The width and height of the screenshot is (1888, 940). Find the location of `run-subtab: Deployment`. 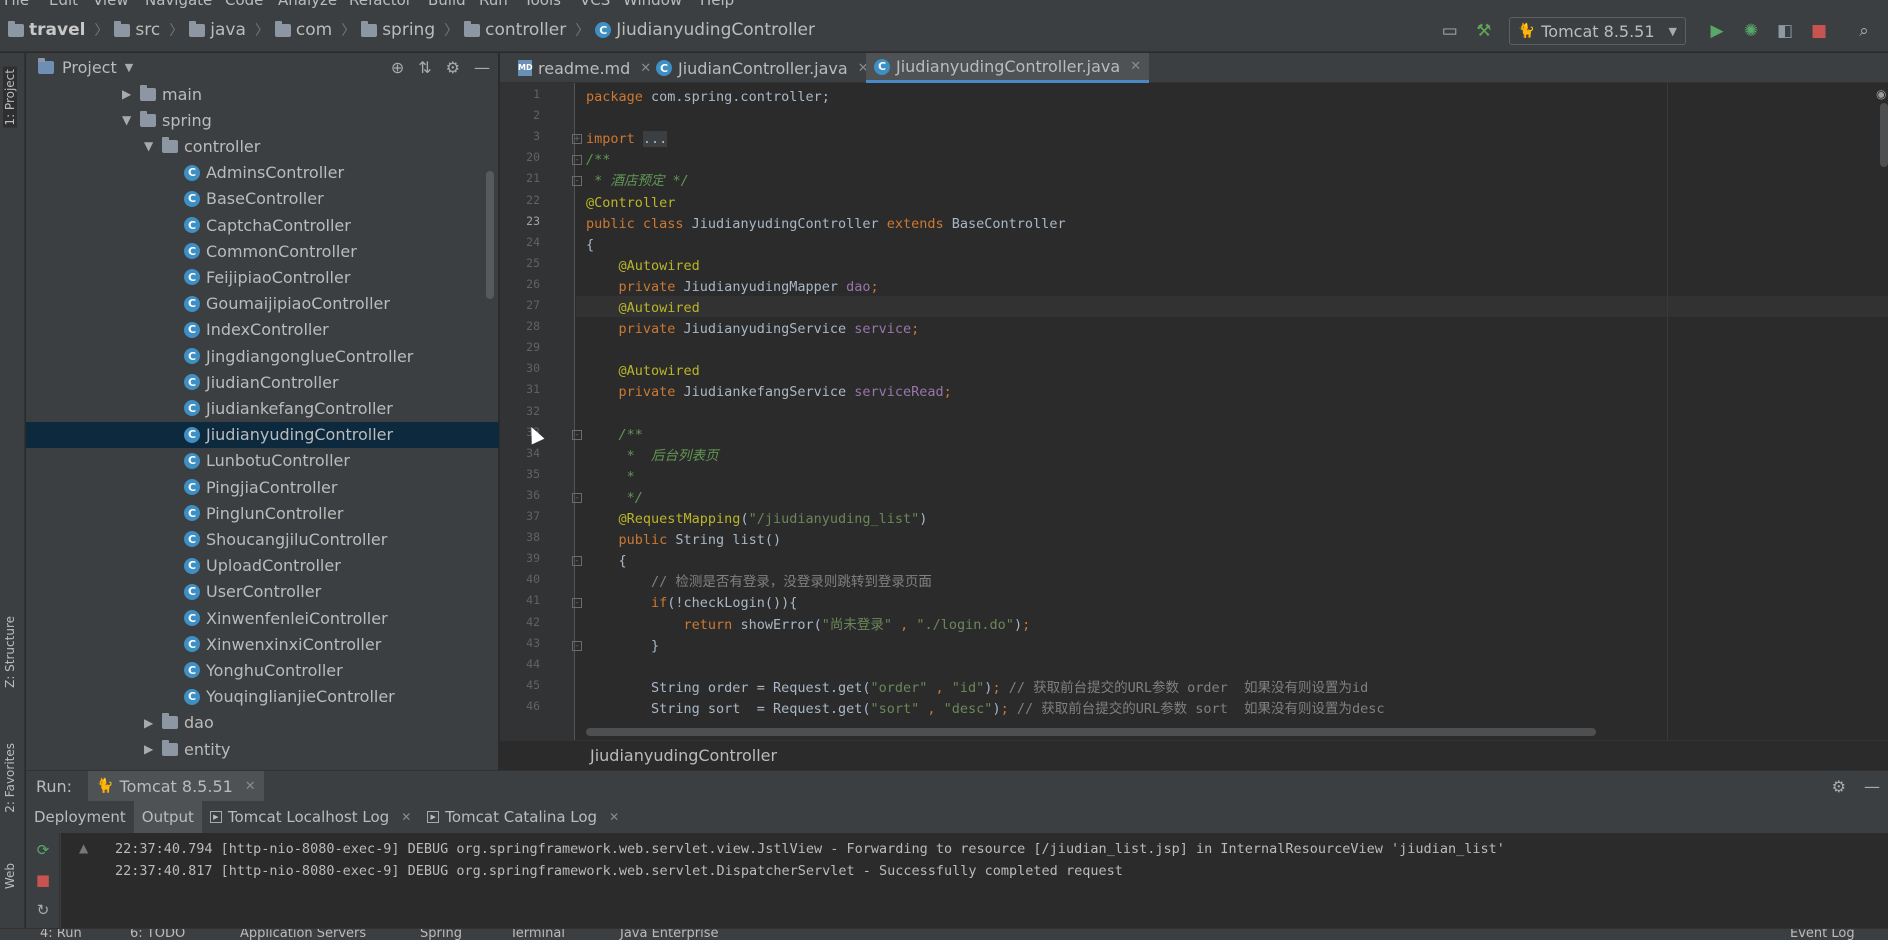

run-subtab: Deployment is located at coordinates (80, 817).